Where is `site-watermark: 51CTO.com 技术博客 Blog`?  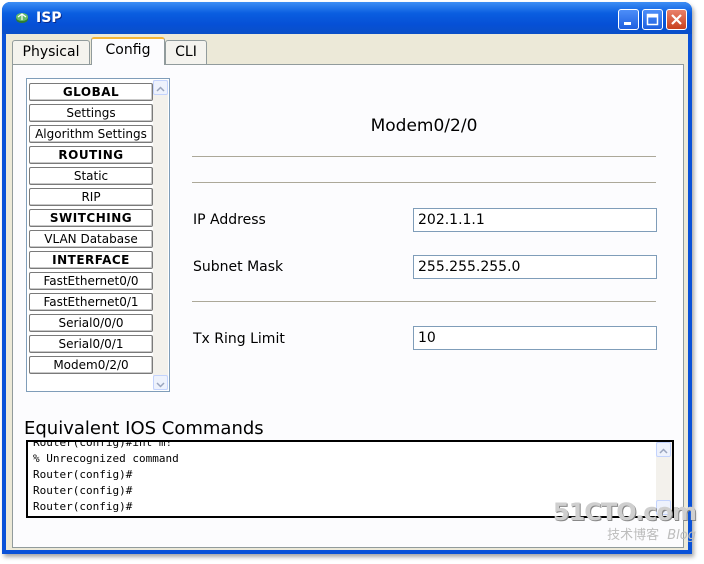
site-watermark: 51CTO.com 技术博客 Blog is located at coordinates (624, 520).